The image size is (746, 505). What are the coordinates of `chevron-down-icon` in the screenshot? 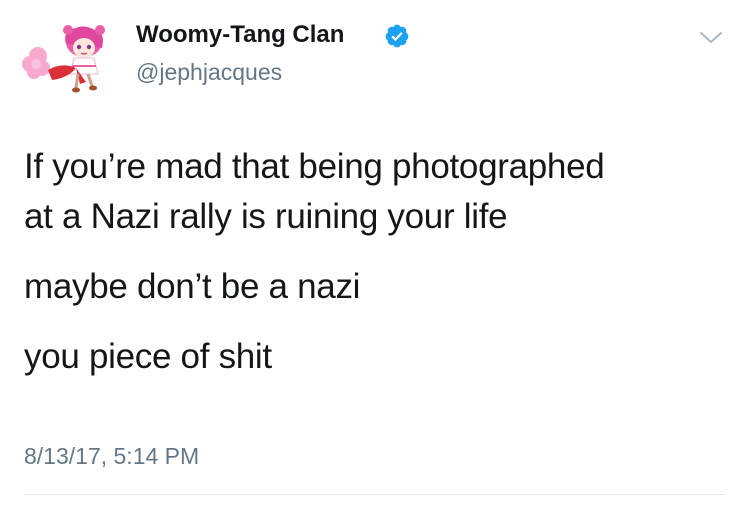 It's located at (711, 37).